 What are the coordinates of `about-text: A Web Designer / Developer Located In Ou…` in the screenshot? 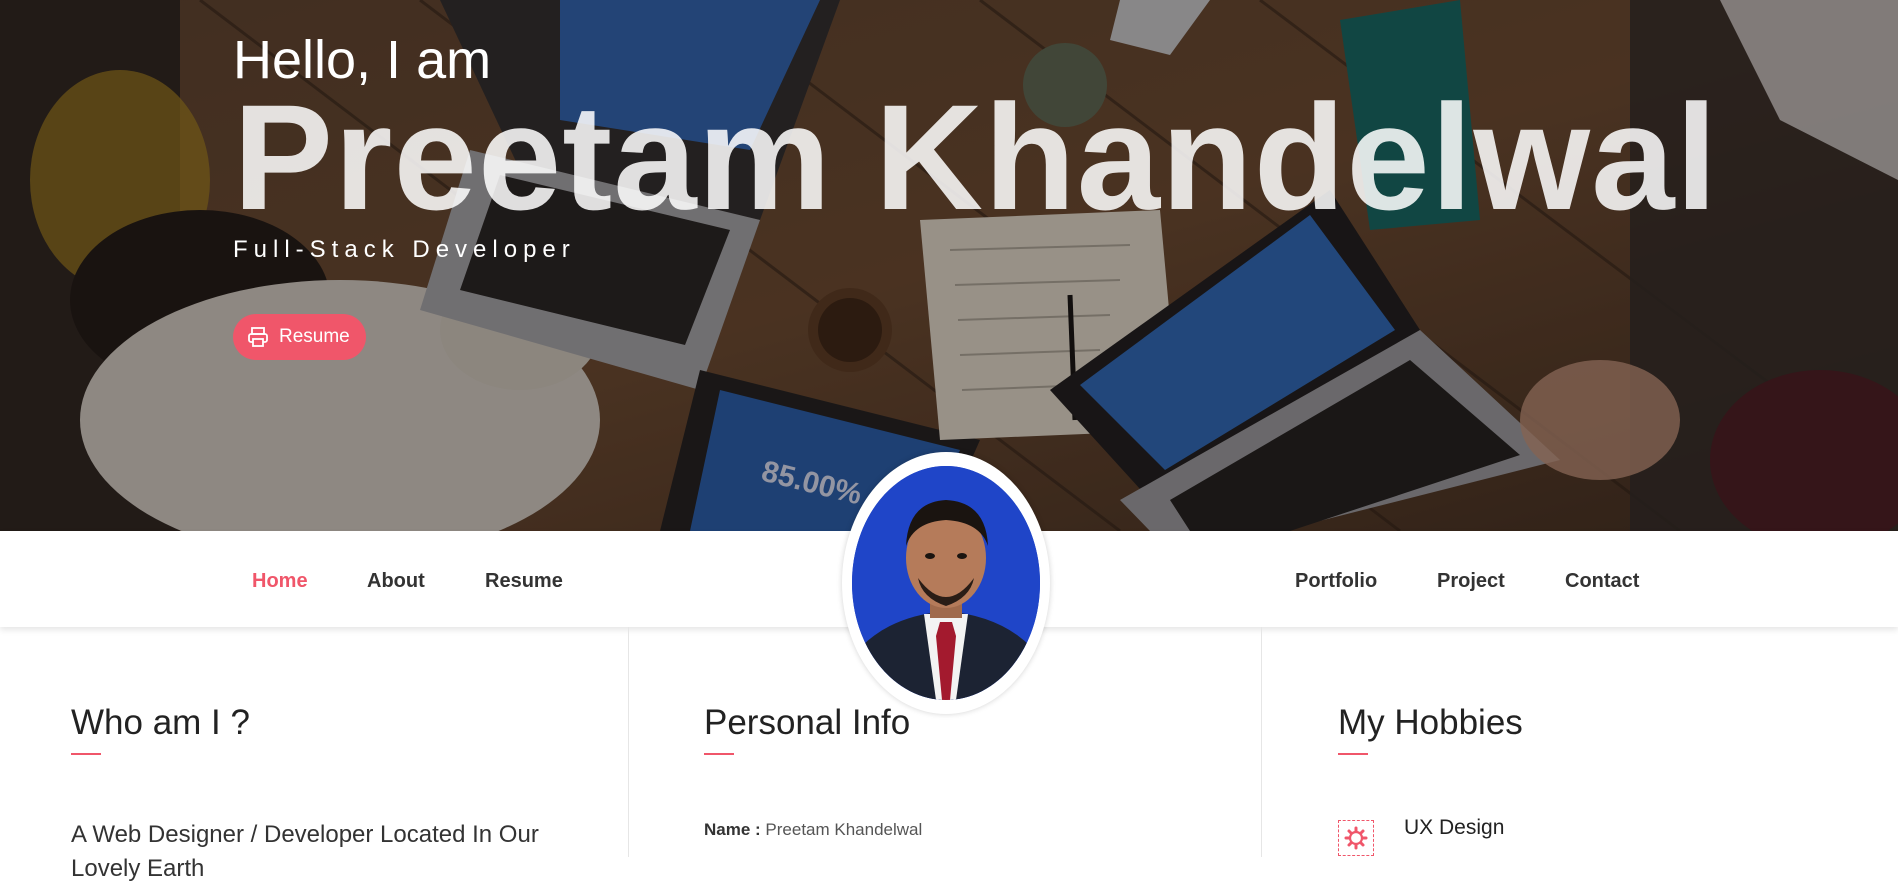 It's located at (305, 851).